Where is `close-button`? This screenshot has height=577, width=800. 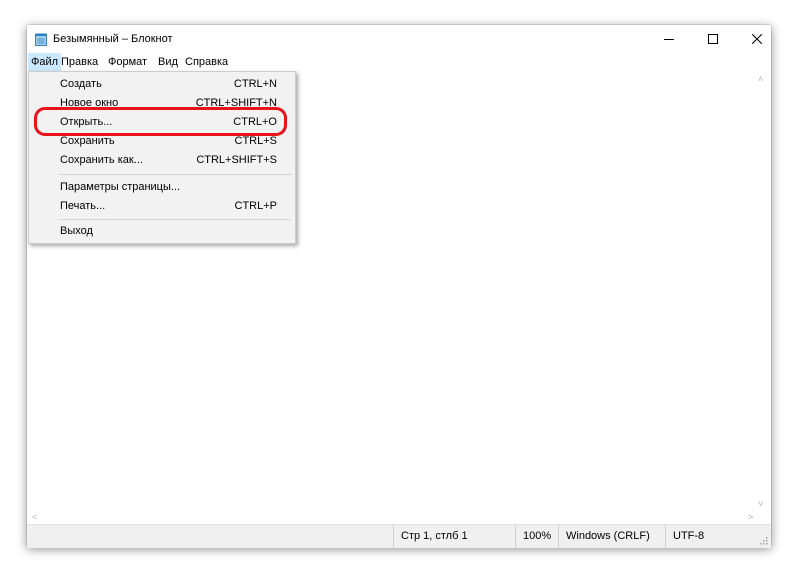 close-button is located at coordinates (757, 39).